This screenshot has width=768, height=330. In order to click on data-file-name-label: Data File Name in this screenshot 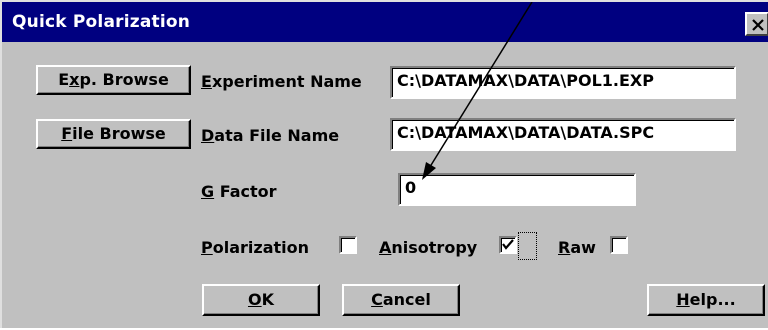, I will do `click(270, 135)`.